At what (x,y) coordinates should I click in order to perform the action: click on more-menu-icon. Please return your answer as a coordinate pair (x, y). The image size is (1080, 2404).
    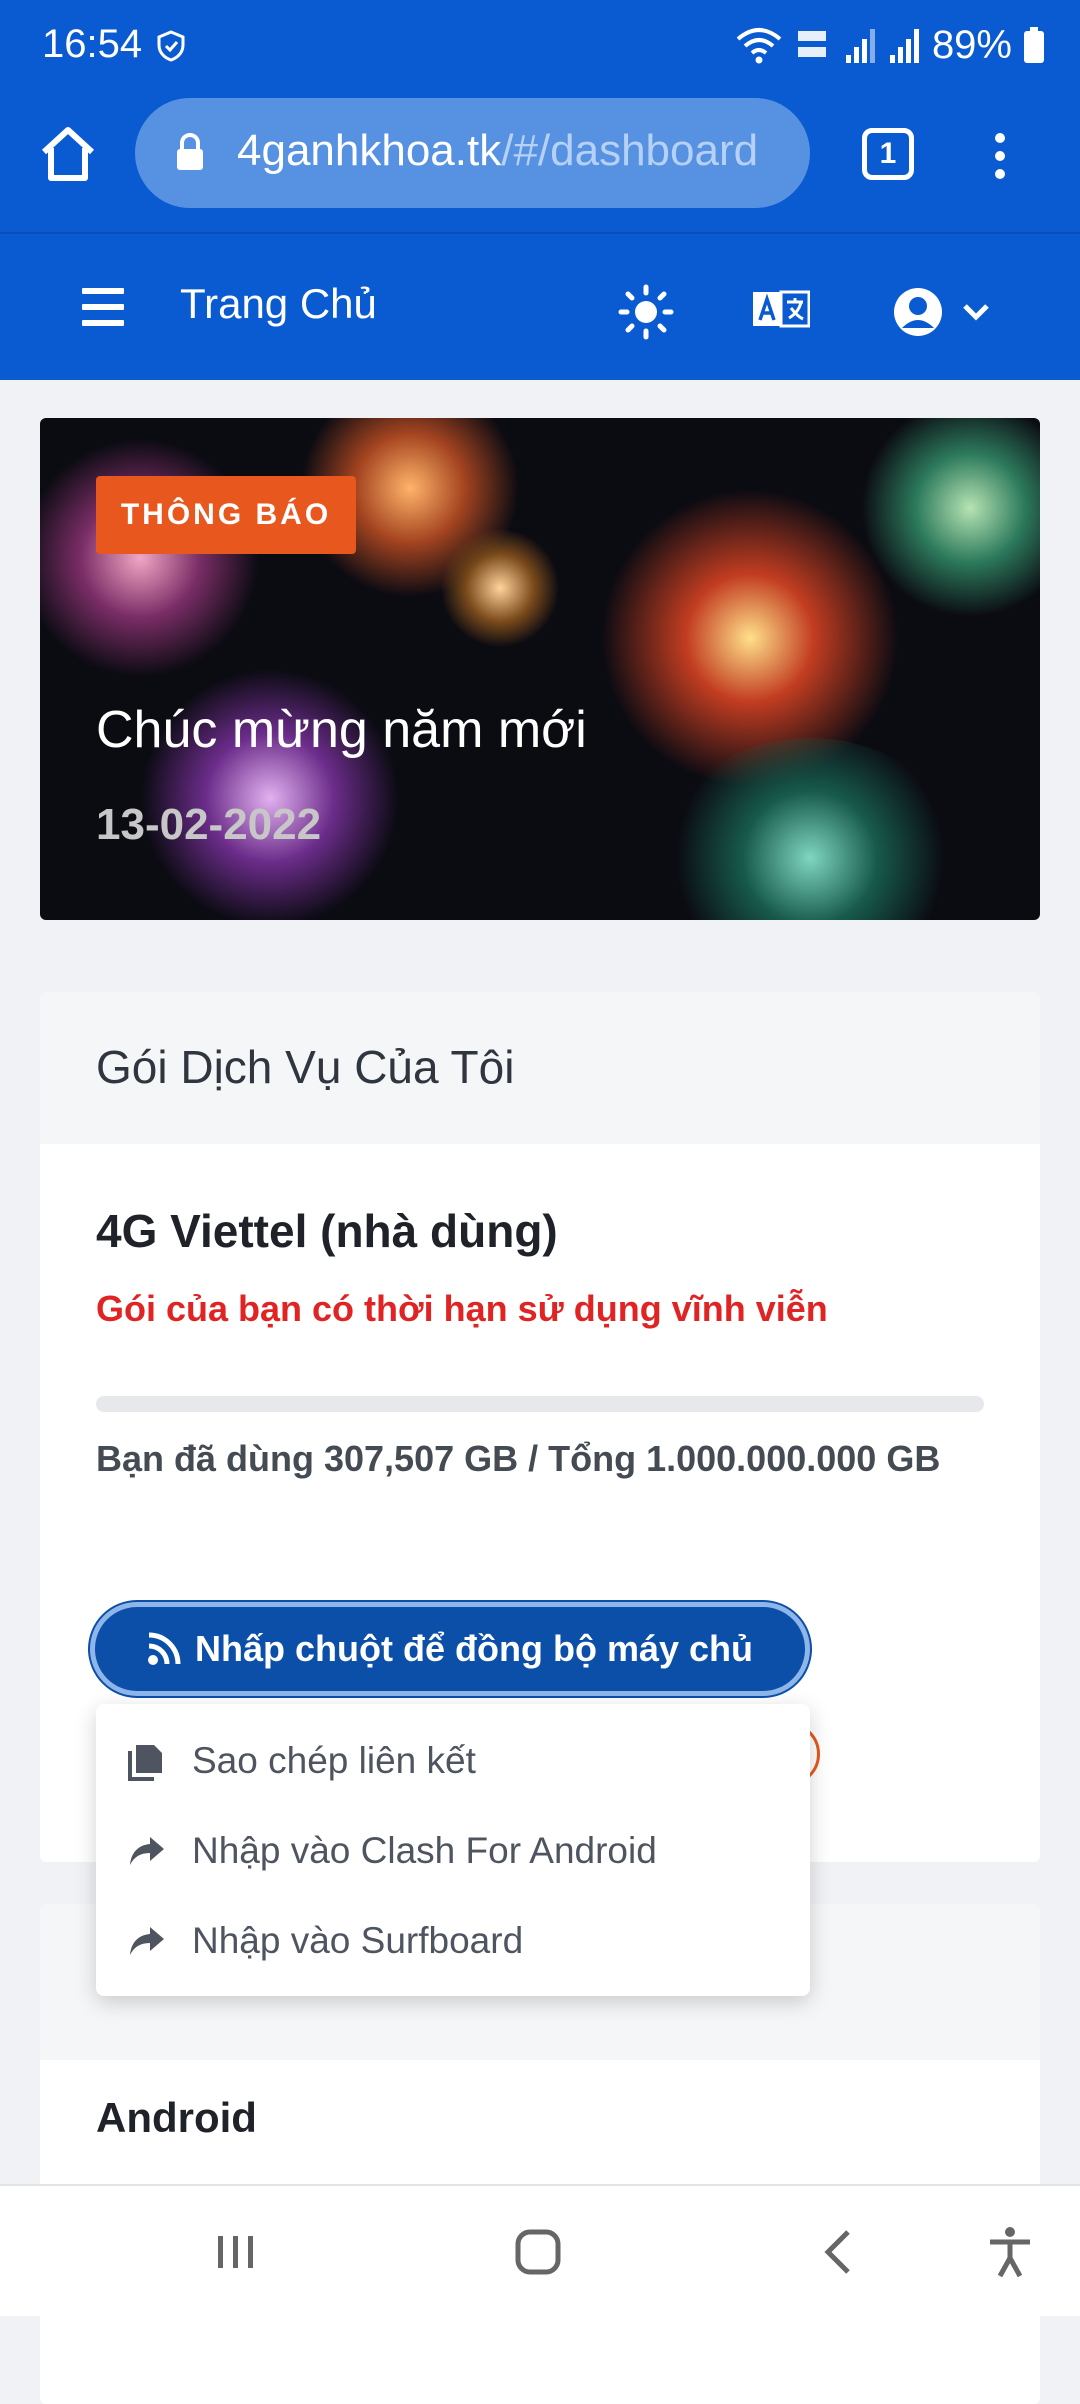
    Looking at the image, I should click on (1000, 158).